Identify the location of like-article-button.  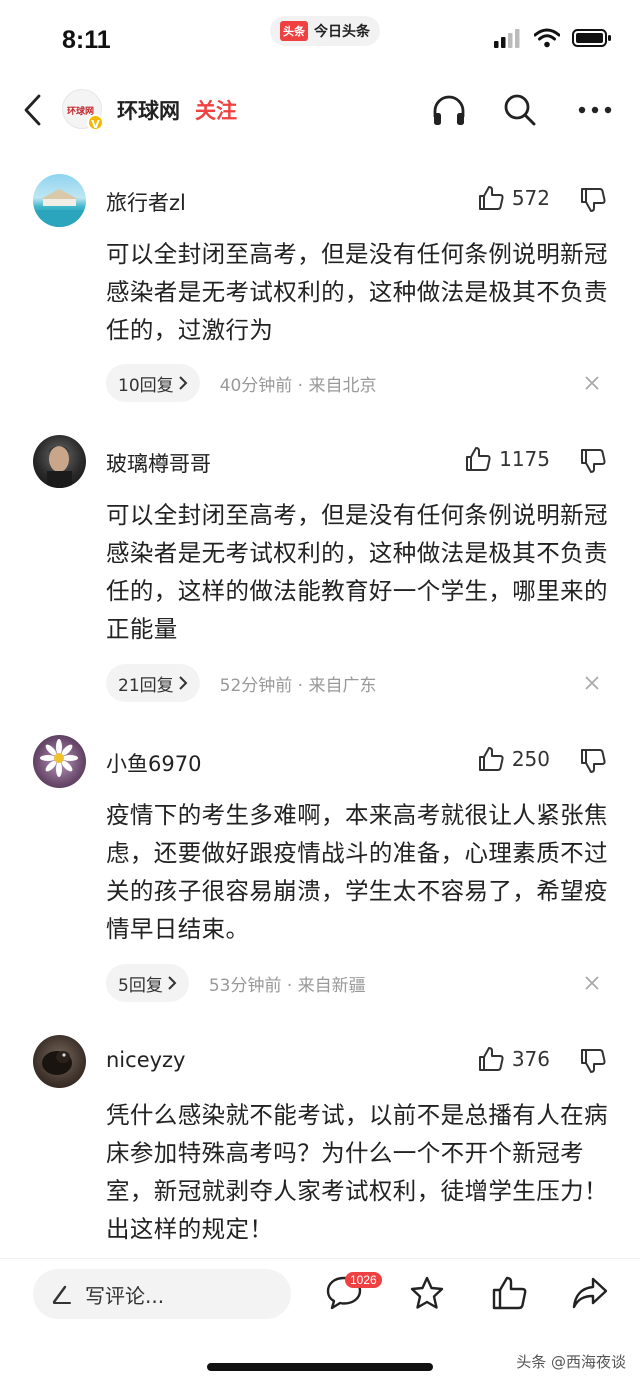
(509, 1293).